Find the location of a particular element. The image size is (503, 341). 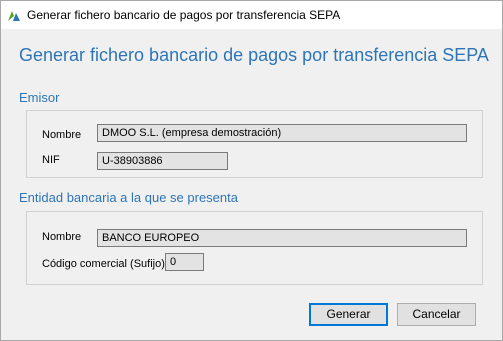

generar-button: Generar is located at coordinates (348, 314).